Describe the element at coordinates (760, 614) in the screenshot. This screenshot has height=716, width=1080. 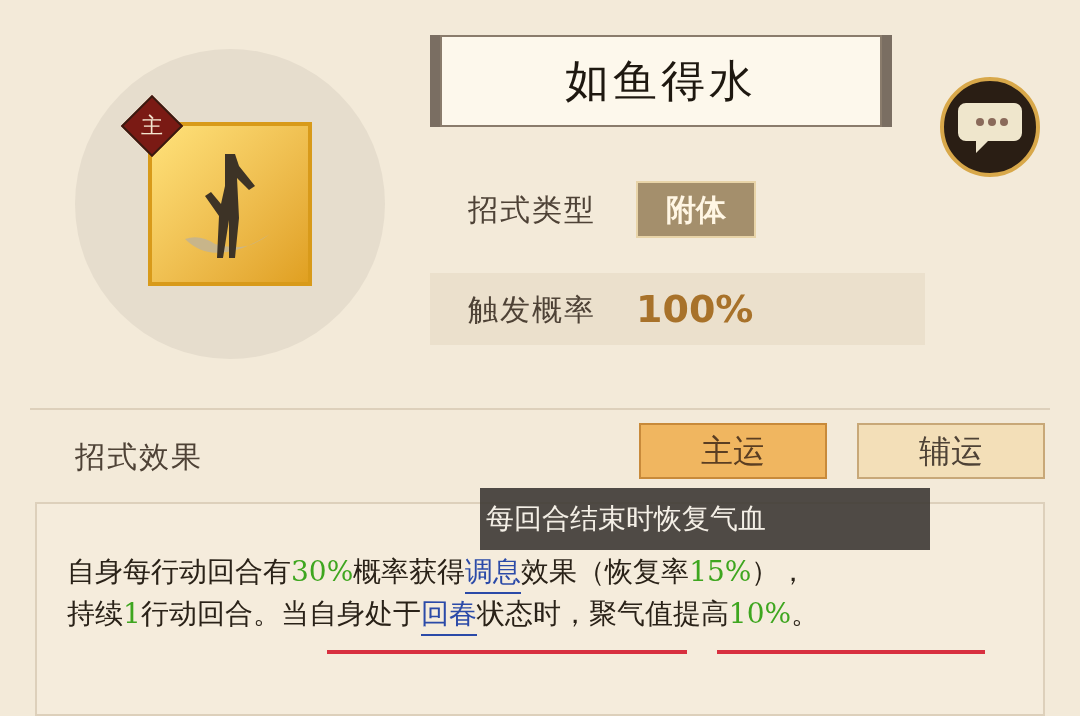
I see `value-text: 10%` at that location.